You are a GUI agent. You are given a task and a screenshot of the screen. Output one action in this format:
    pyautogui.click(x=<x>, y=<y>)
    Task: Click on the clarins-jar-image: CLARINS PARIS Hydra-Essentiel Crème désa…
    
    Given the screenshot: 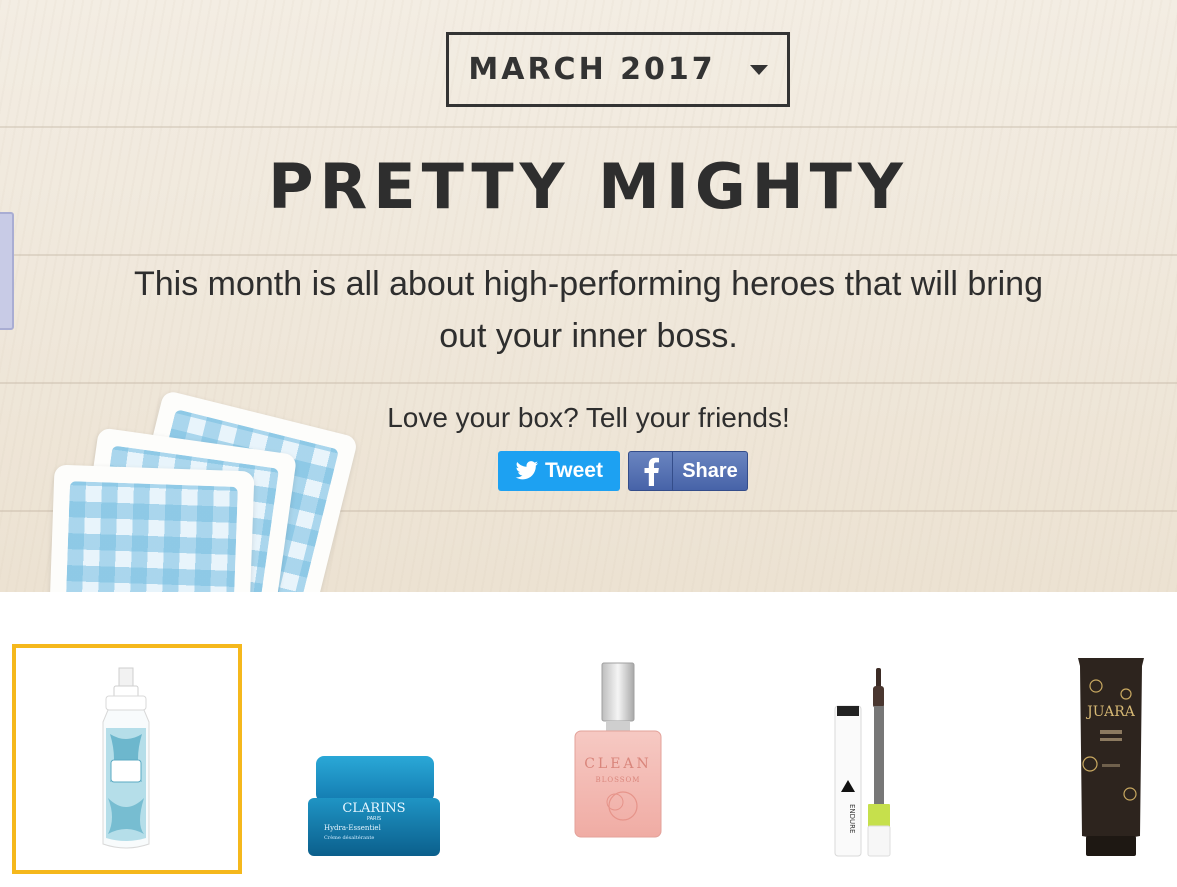 What is the action you would take?
    pyautogui.click(x=374, y=806)
    